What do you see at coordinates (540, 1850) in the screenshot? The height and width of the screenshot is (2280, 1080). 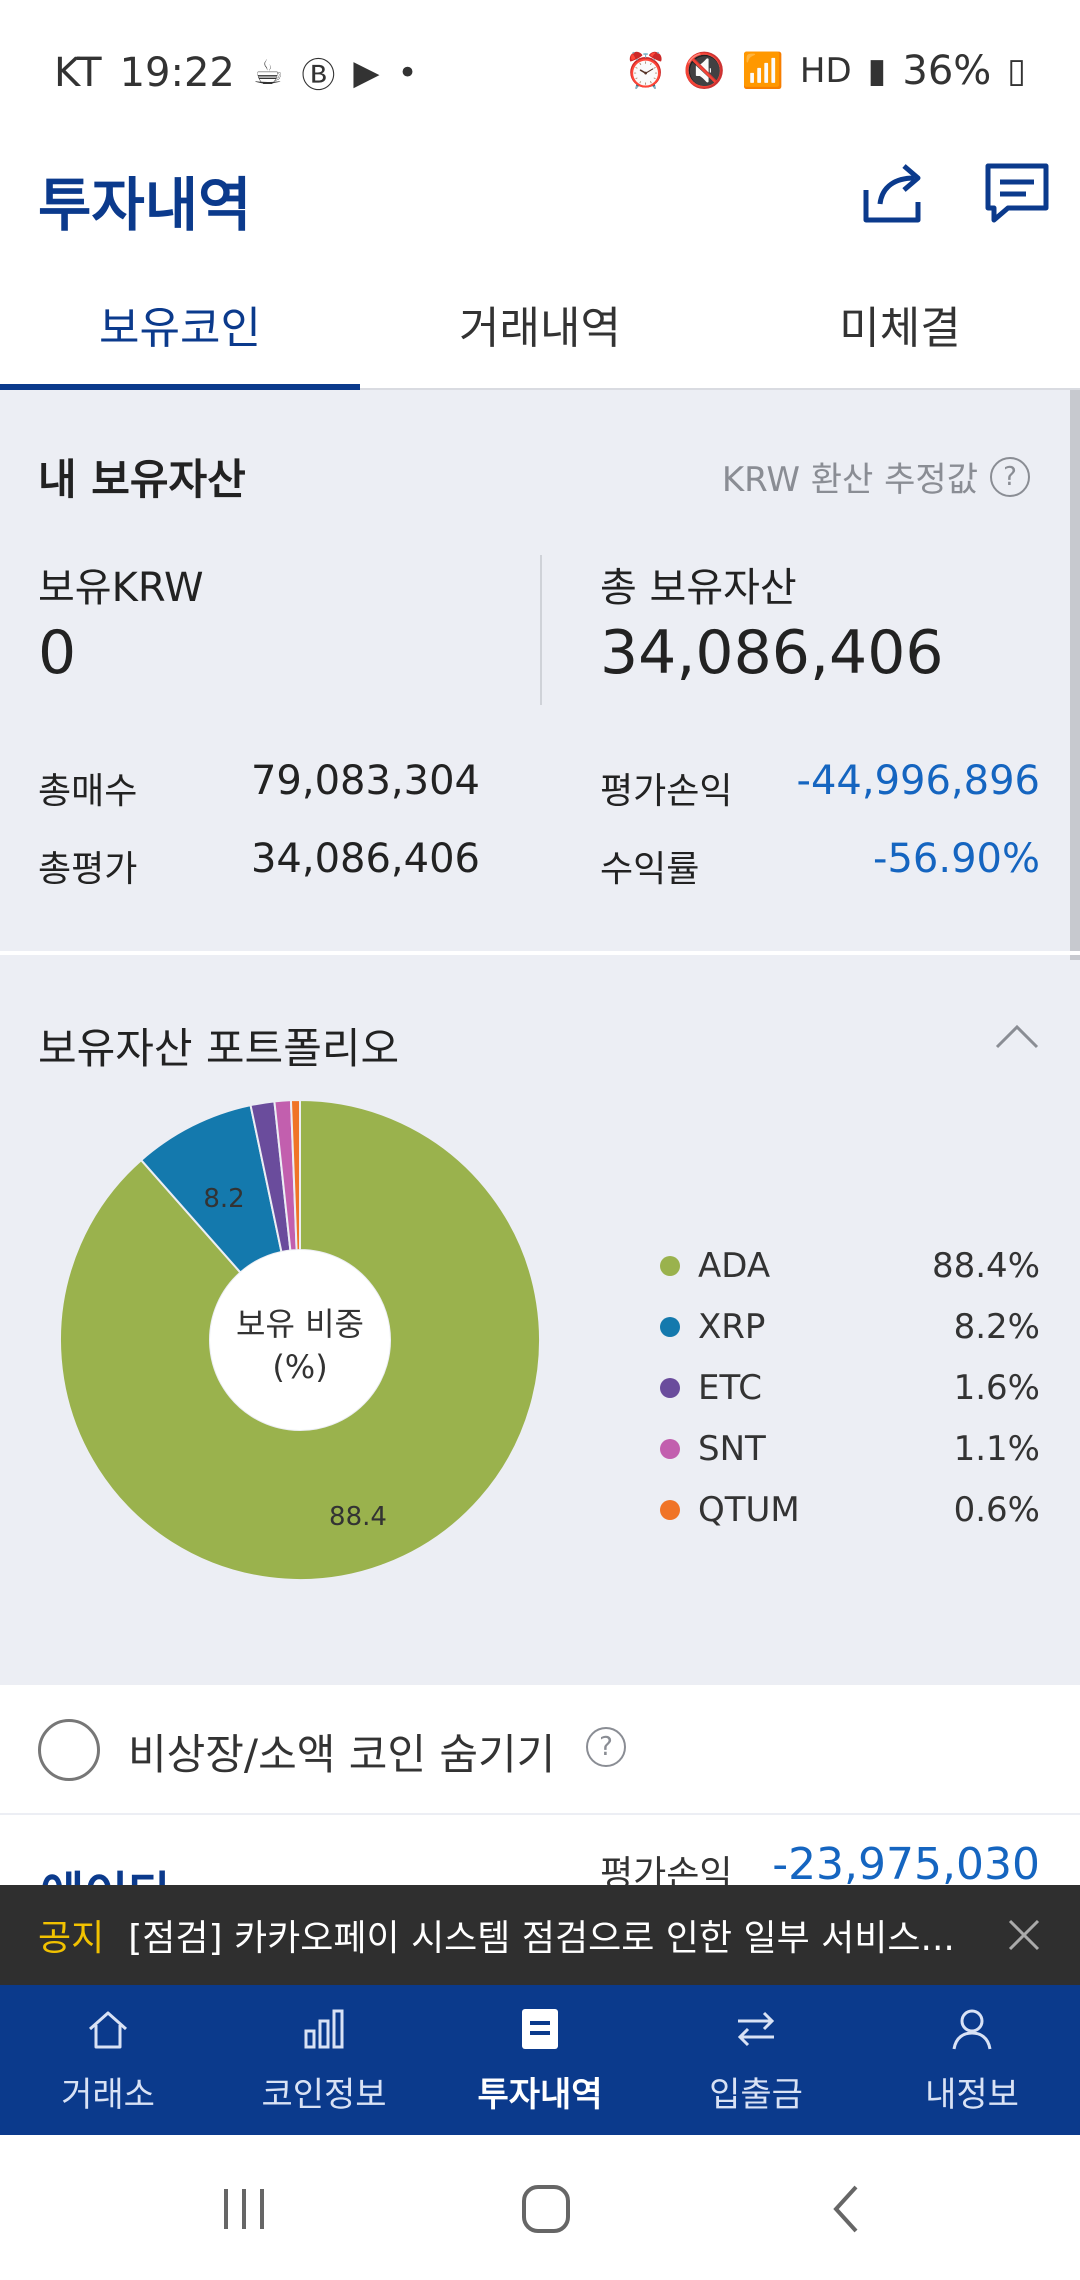 I see `coin-row-ada: 에이다 평가손익 -23,975,030` at bounding box center [540, 1850].